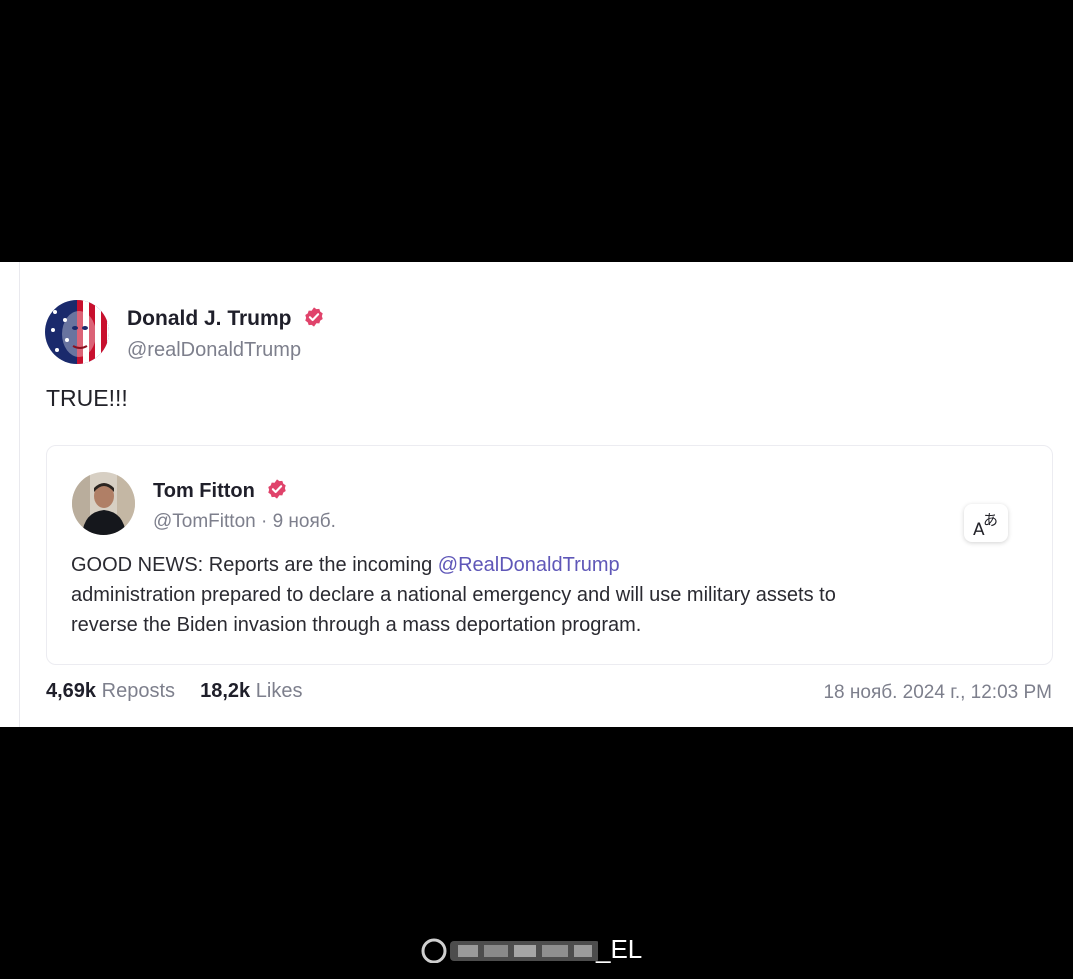 The width and height of the screenshot is (1073, 979). What do you see at coordinates (937, 693) in the screenshot?
I see `post-timestamp: 18 нояб. 2024 г., 12:03 PM` at bounding box center [937, 693].